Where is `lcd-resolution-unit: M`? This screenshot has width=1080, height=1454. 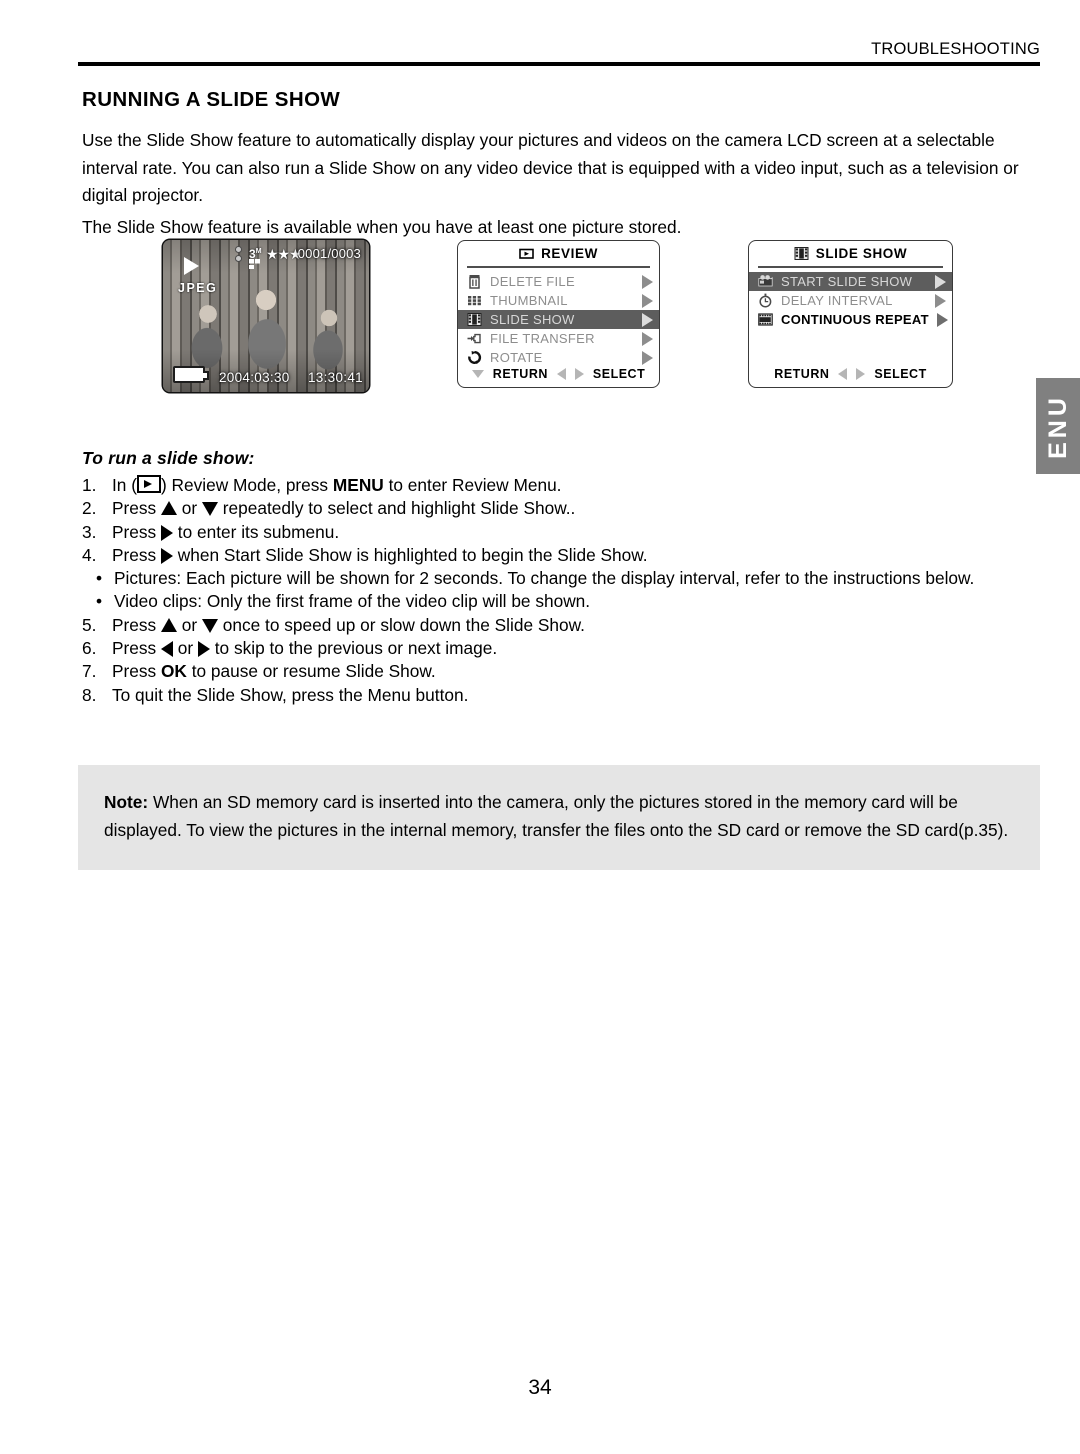
lcd-resolution-unit: M is located at coordinates (258, 251).